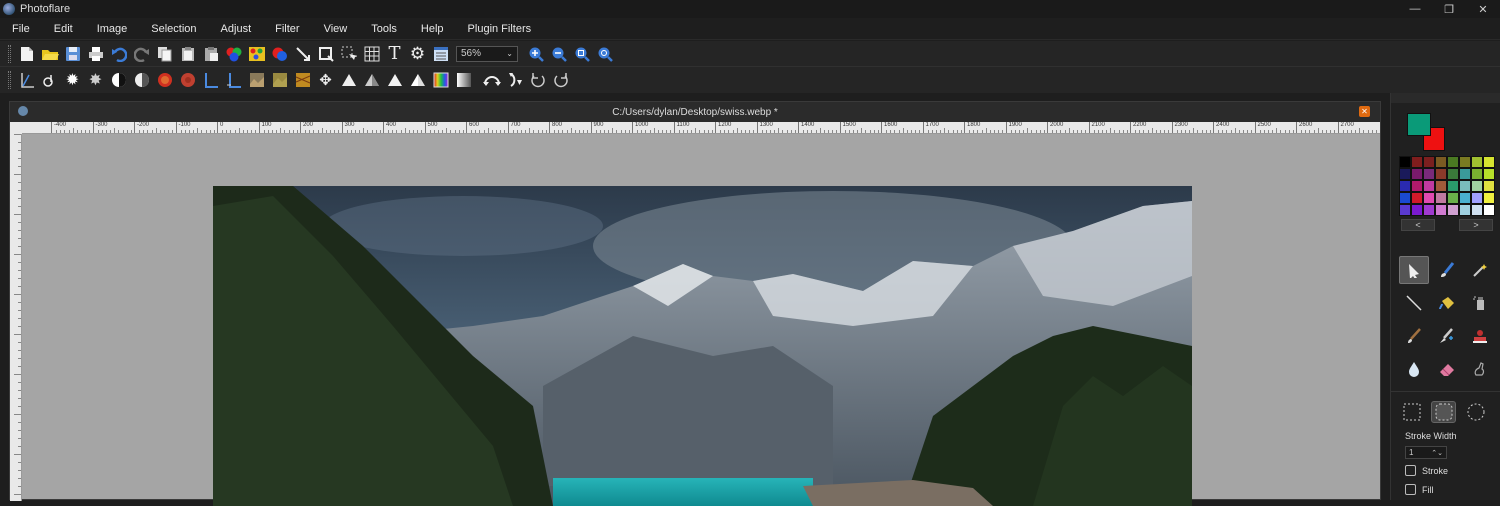 The width and height of the screenshot is (1500, 506). What do you see at coordinates (1447, 369) in the screenshot?
I see `eraser-icon` at bounding box center [1447, 369].